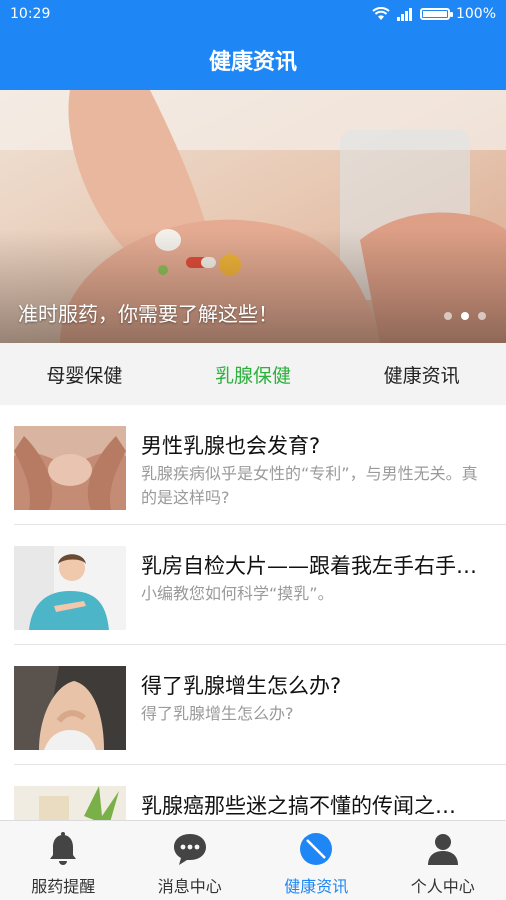  I want to click on article-item: 乳房自检大片——跟着我左手右手… 小编教您如何科学“摸乳”。, so click(260, 585).